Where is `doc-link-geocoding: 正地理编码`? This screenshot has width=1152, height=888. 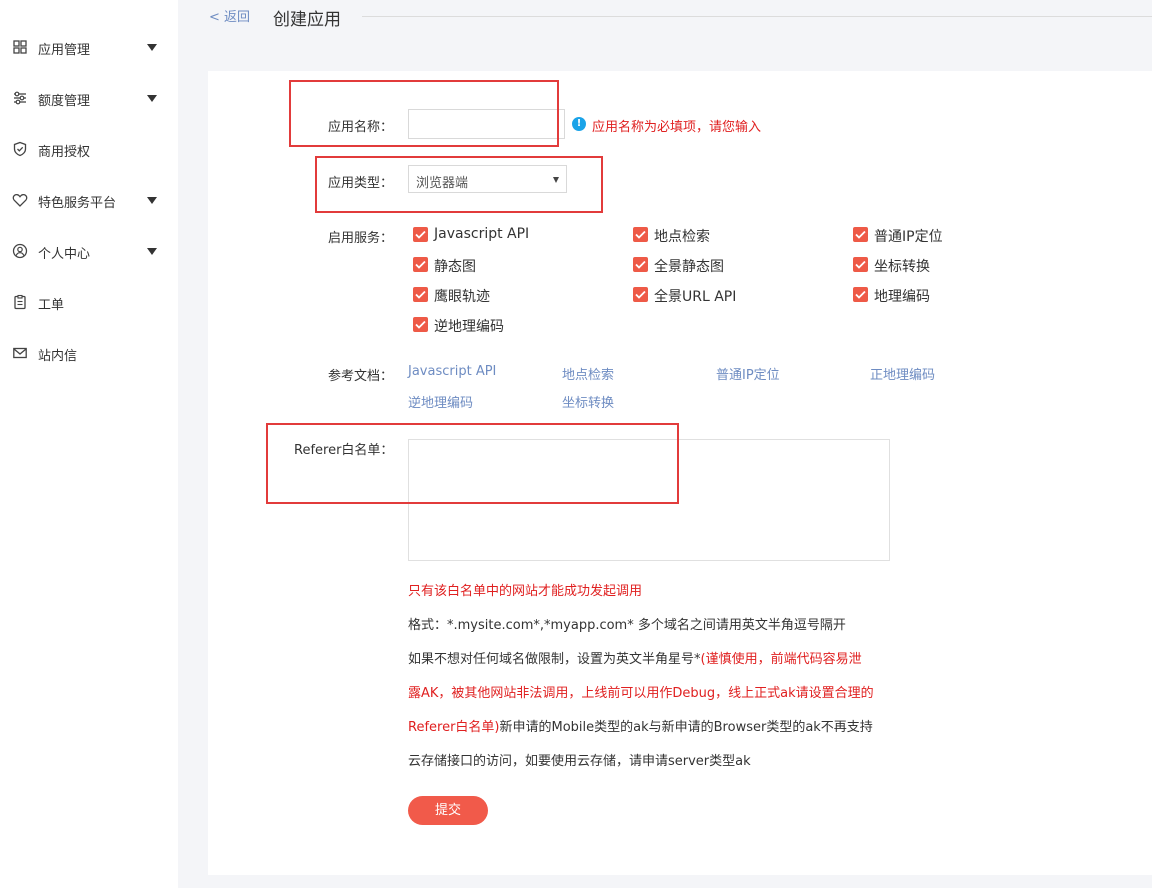 doc-link-geocoding: 正地理编码 is located at coordinates (902, 373).